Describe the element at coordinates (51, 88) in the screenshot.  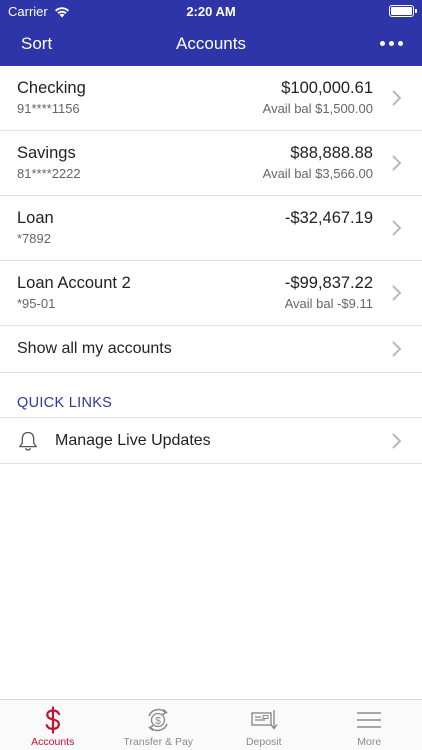
I see `account-name: Checking` at that location.